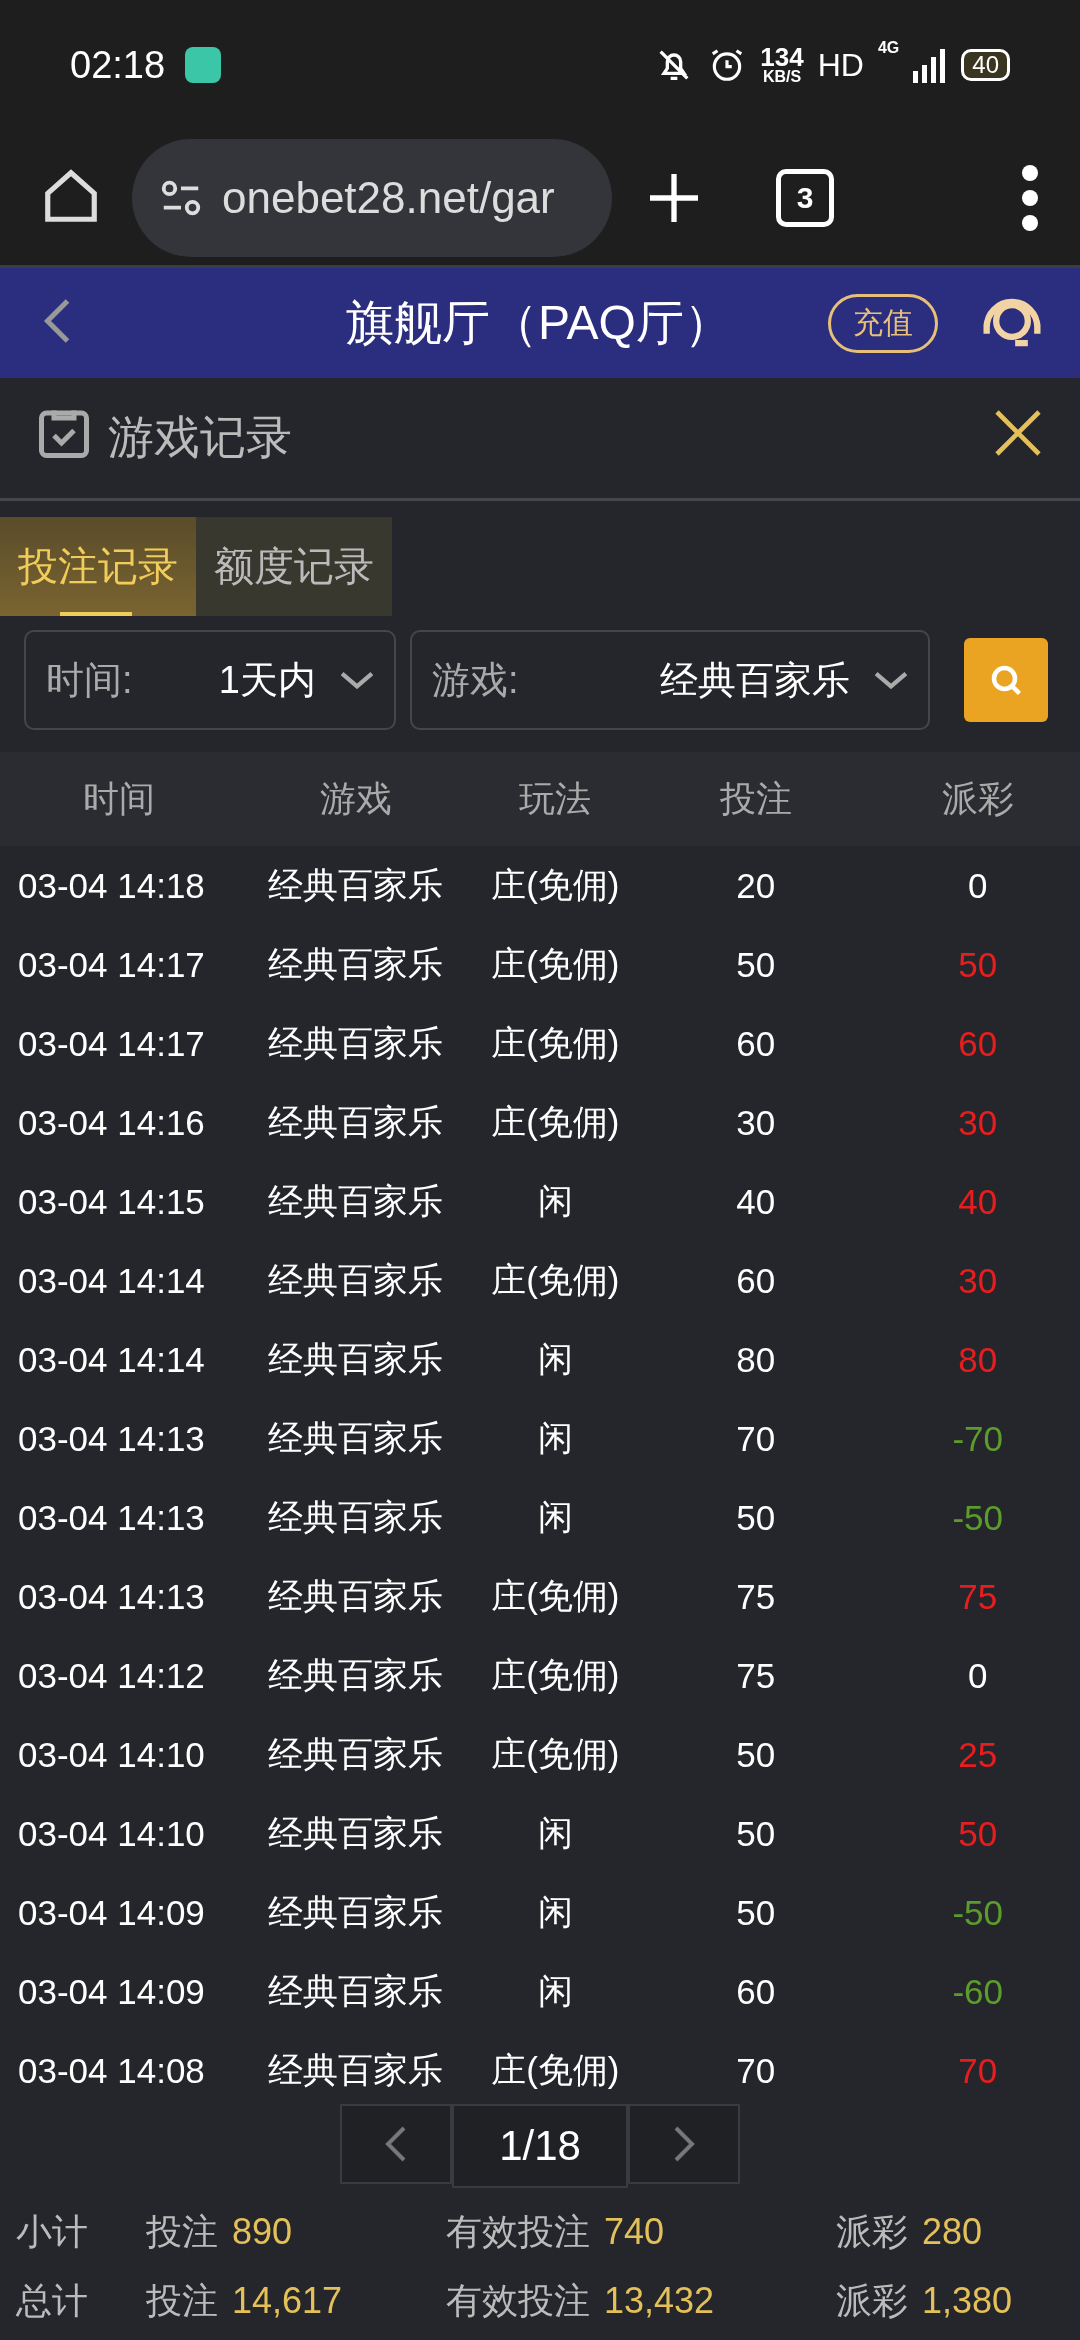 The height and width of the screenshot is (2340, 1080). What do you see at coordinates (111, 1754) in the screenshot?
I see `table-cell-text: 03-04 14:10` at bounding box center [111, 1754].